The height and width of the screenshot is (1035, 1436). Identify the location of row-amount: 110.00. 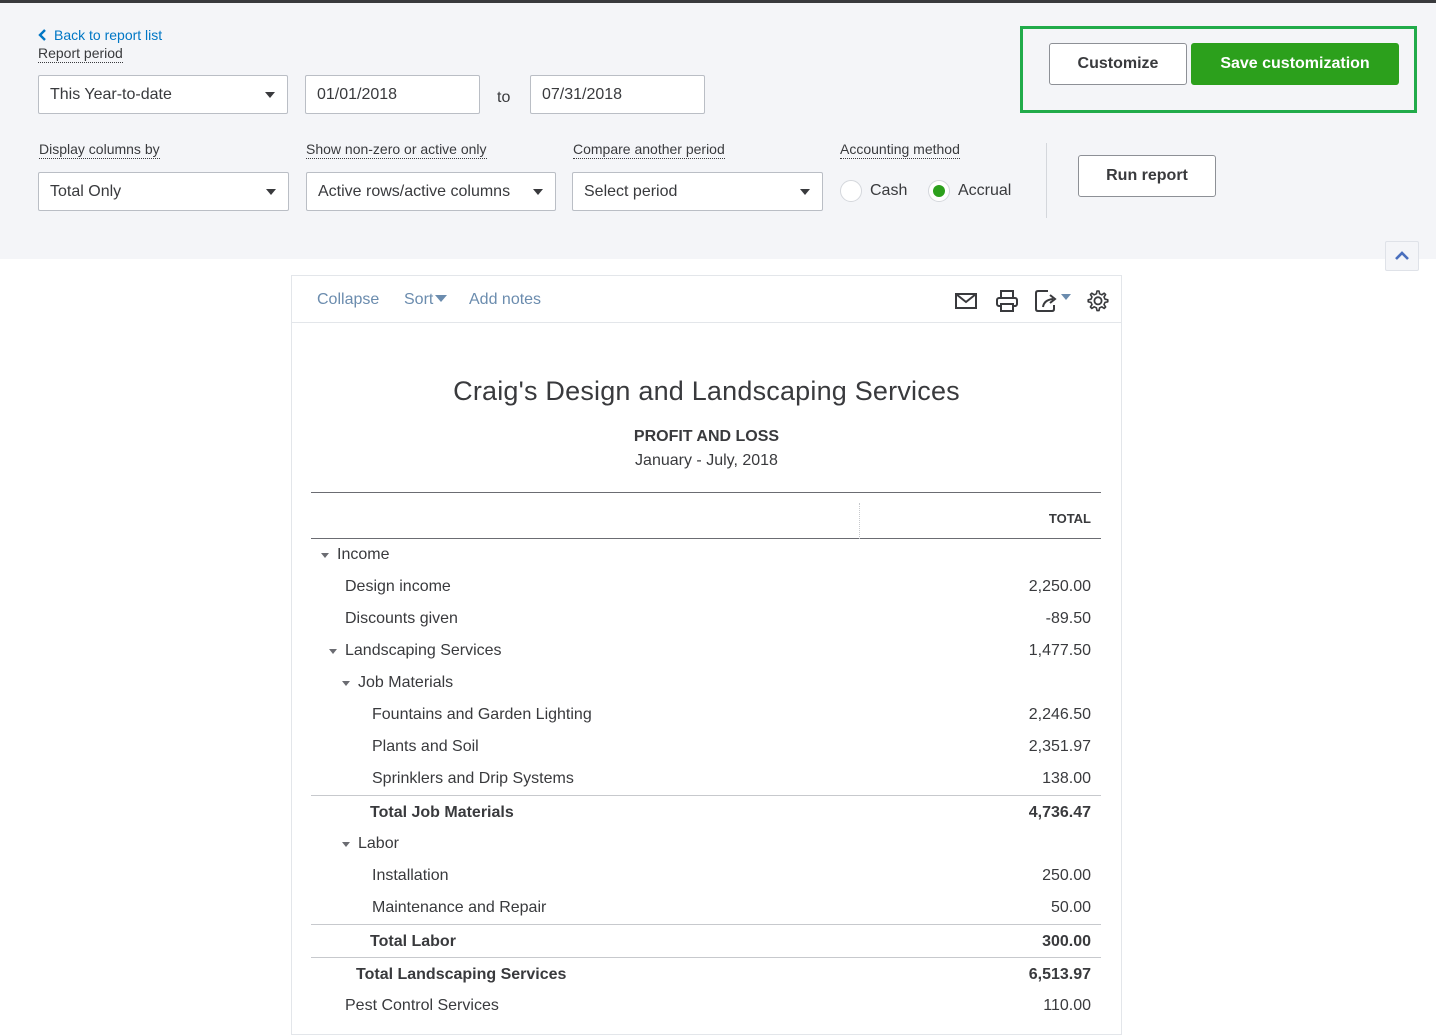
(1067, 1006).